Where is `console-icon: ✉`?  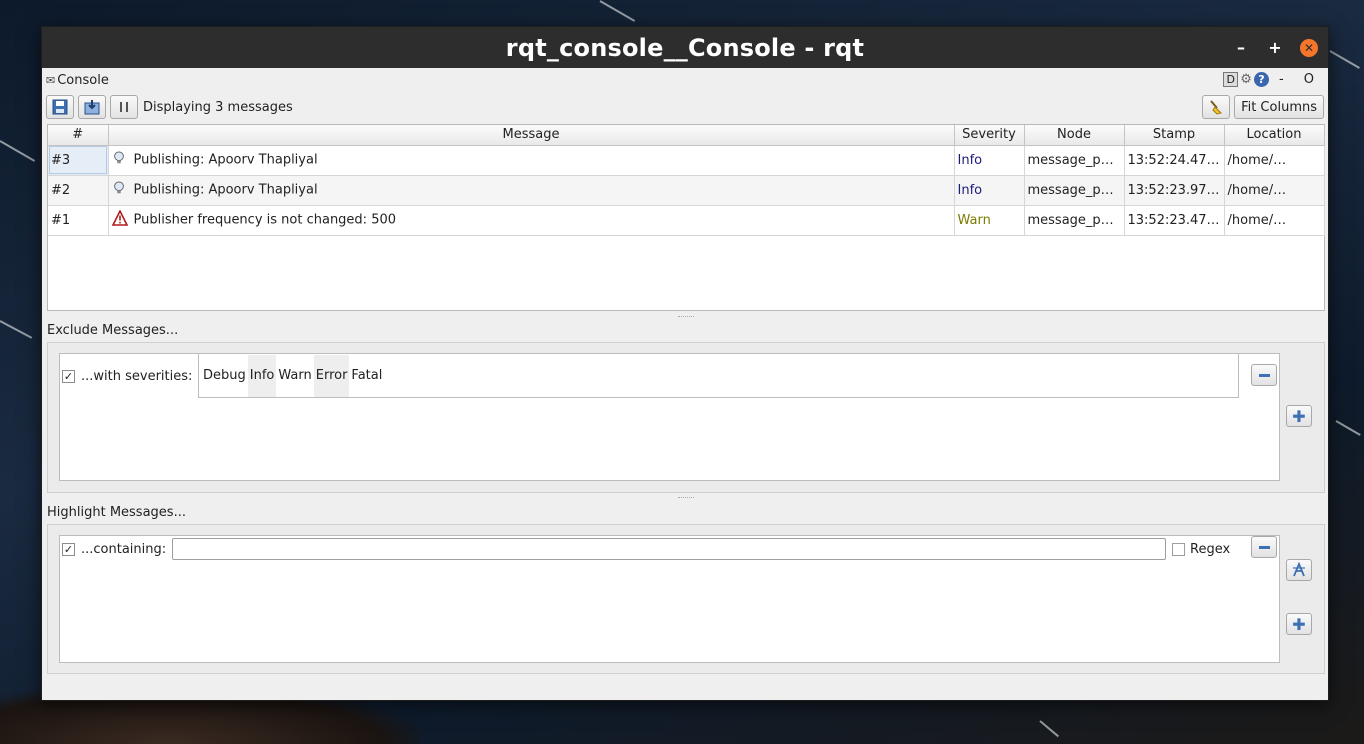 console-icon: ✉ is located at coordinates (51, 80).